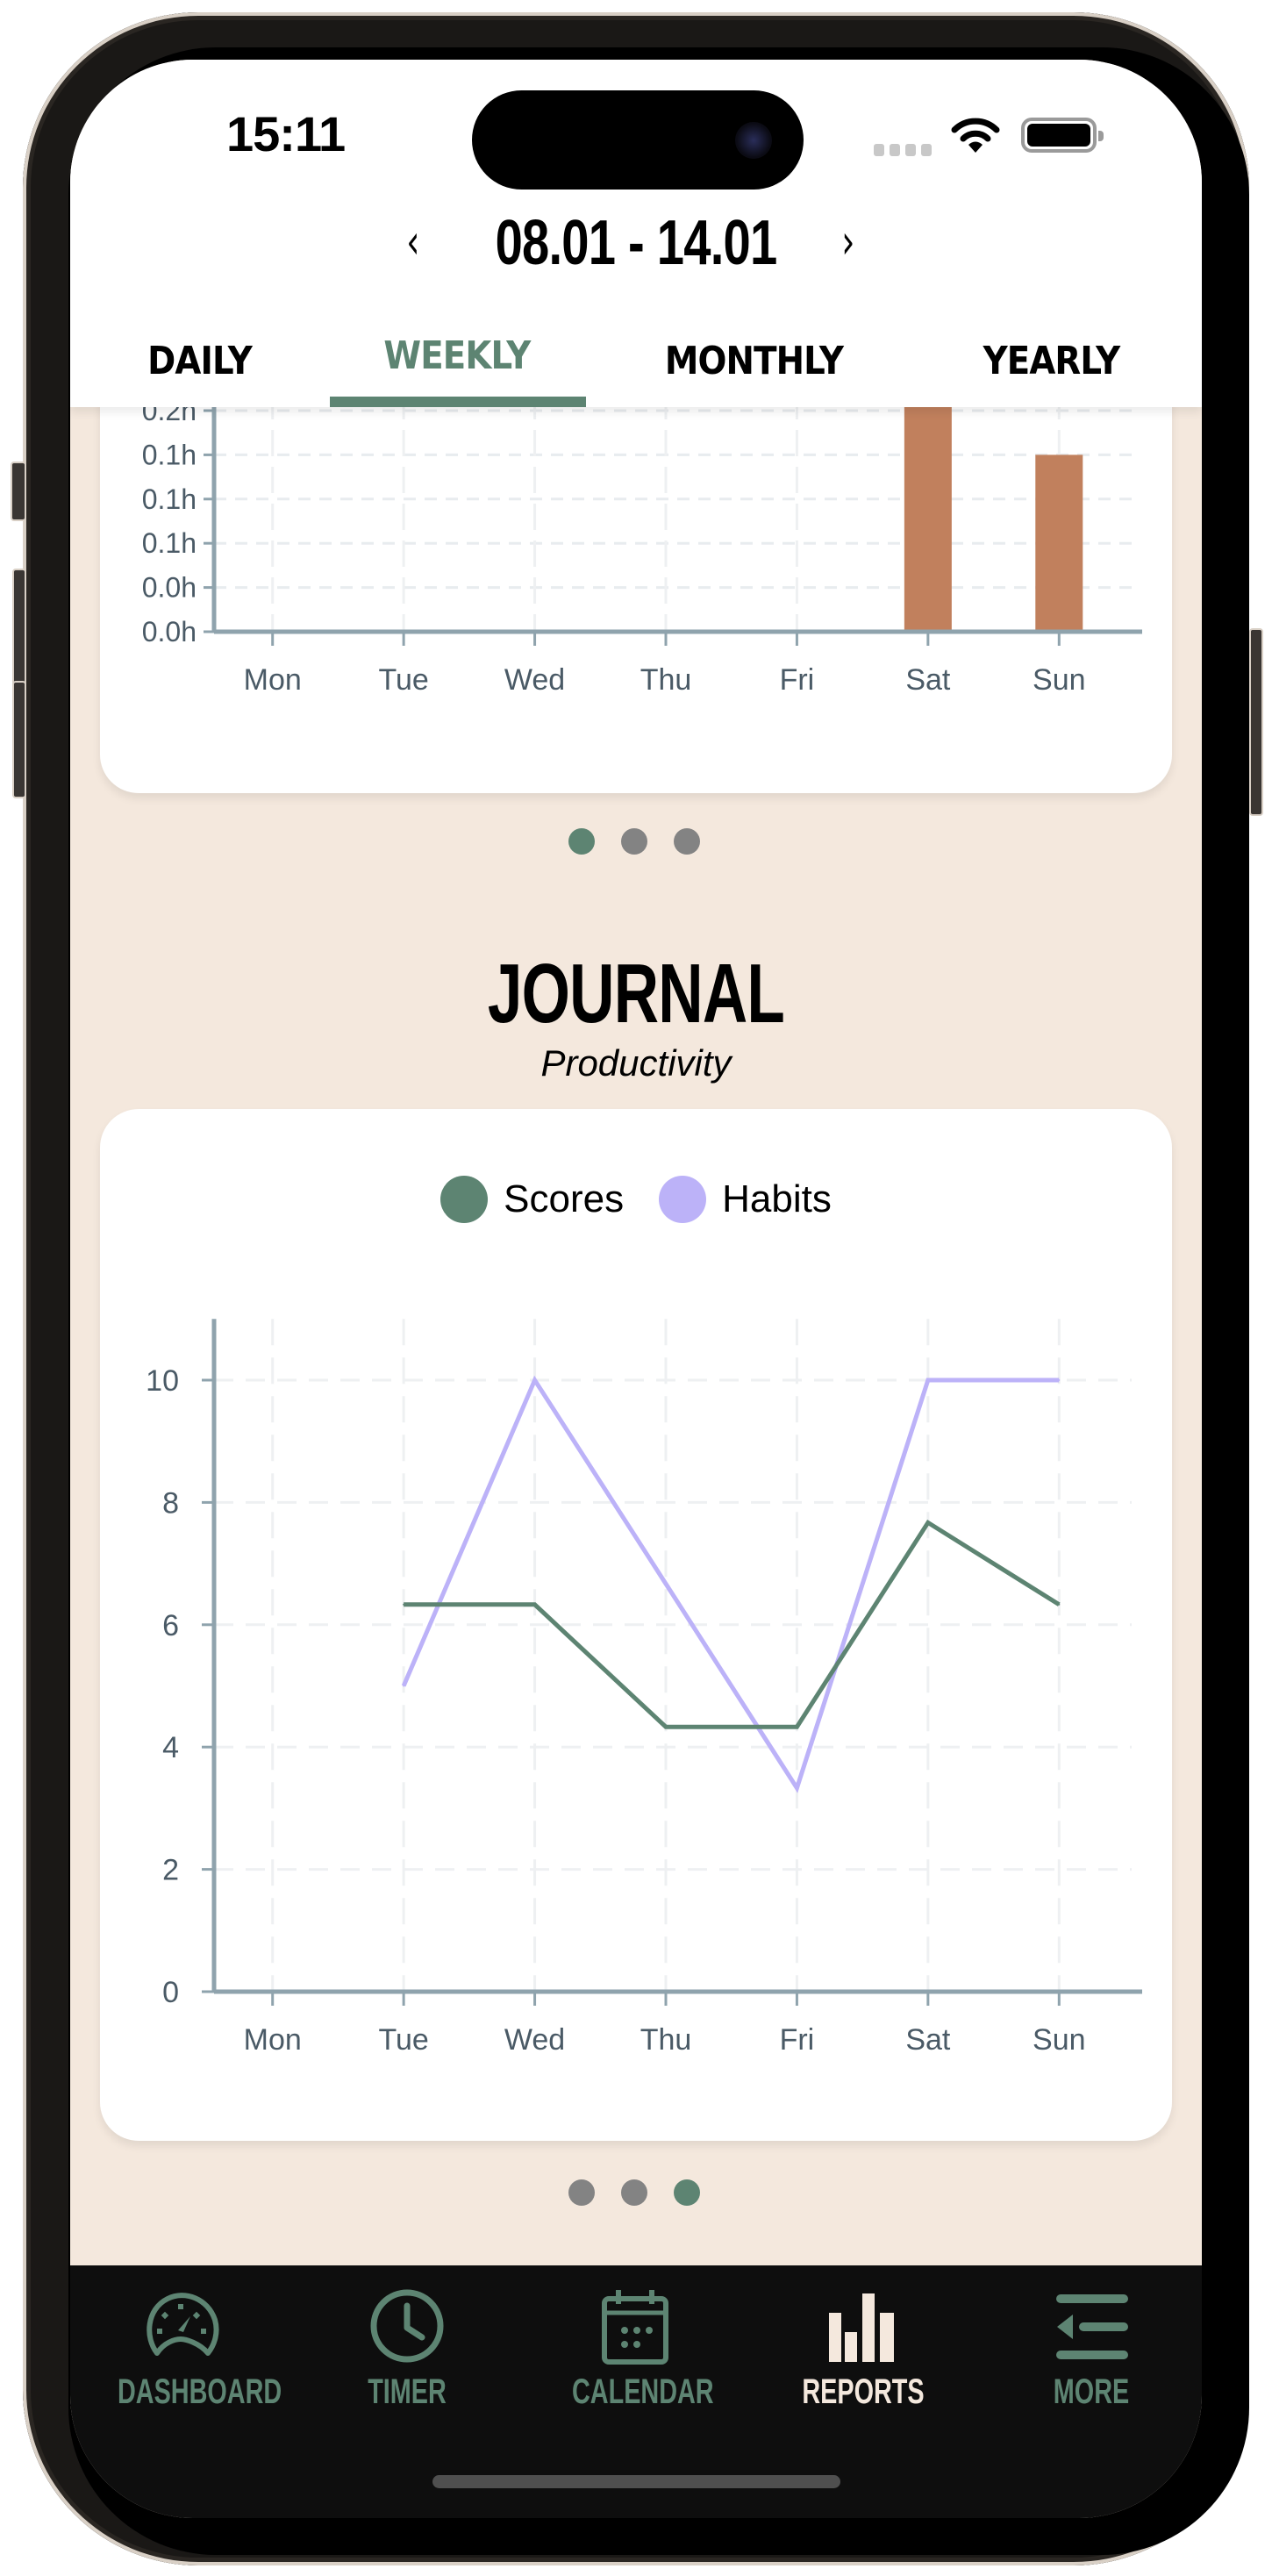  I want to click on legend-item-scores: Scores, so click(532, 1199).